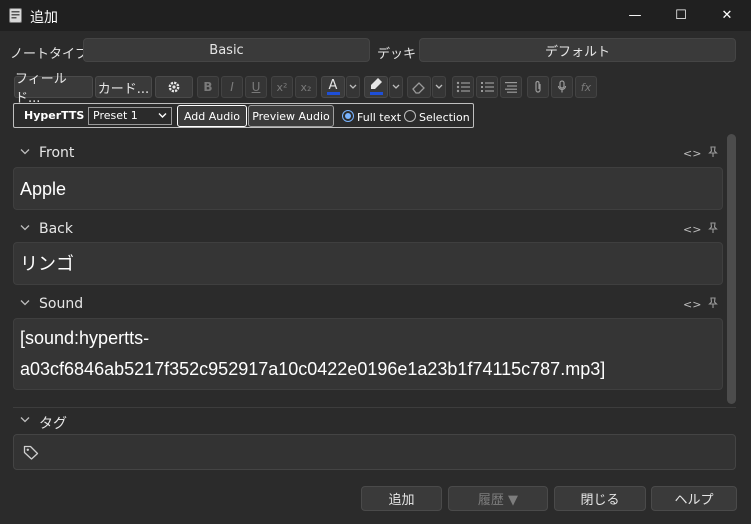 The width and height of the screenshot is (751, 524). Describe the element at coordinates (368, 263) in the screenshot. I see `field-editor-back: リンゴ` at that location.